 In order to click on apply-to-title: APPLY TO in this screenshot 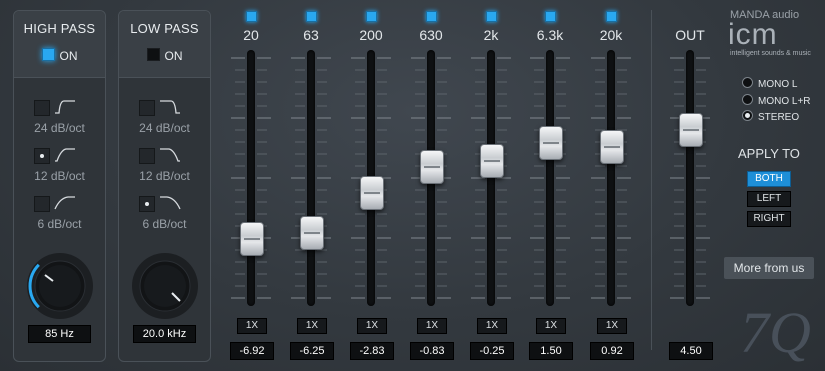, I will do `click(769, 153)`.